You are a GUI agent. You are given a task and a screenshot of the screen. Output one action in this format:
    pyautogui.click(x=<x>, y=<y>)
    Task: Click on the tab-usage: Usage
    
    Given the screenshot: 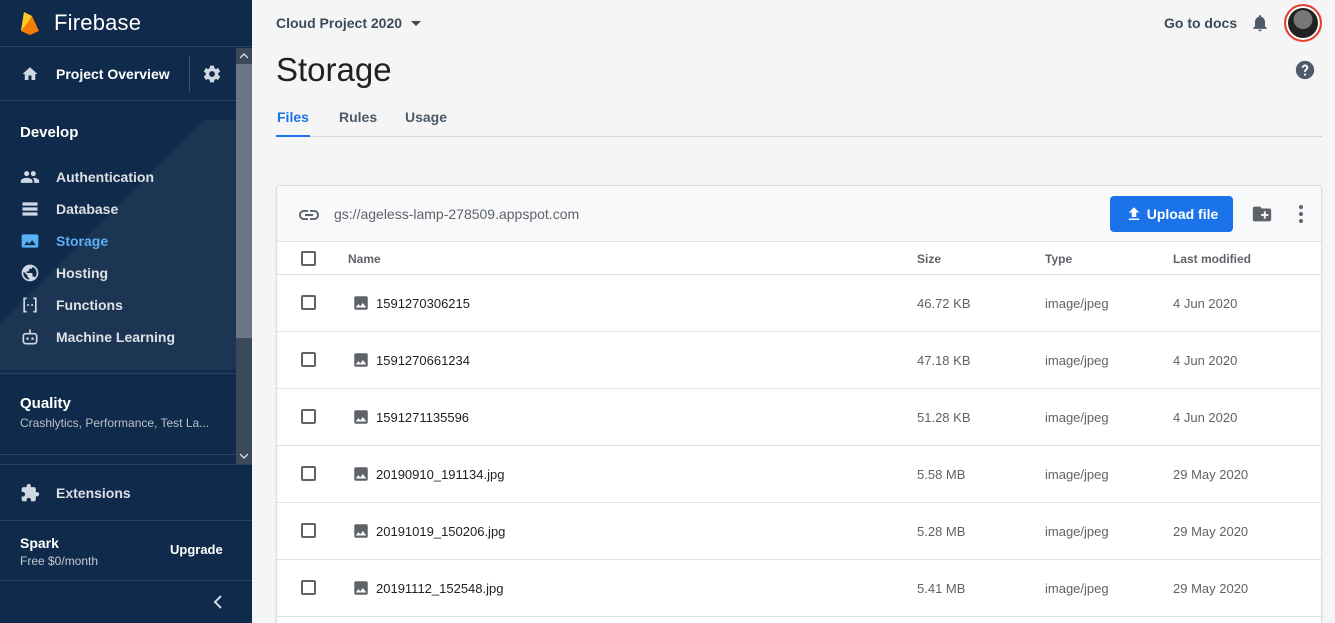 What is the action you would take?
    pyautogui.click(x=426, y=117)
    